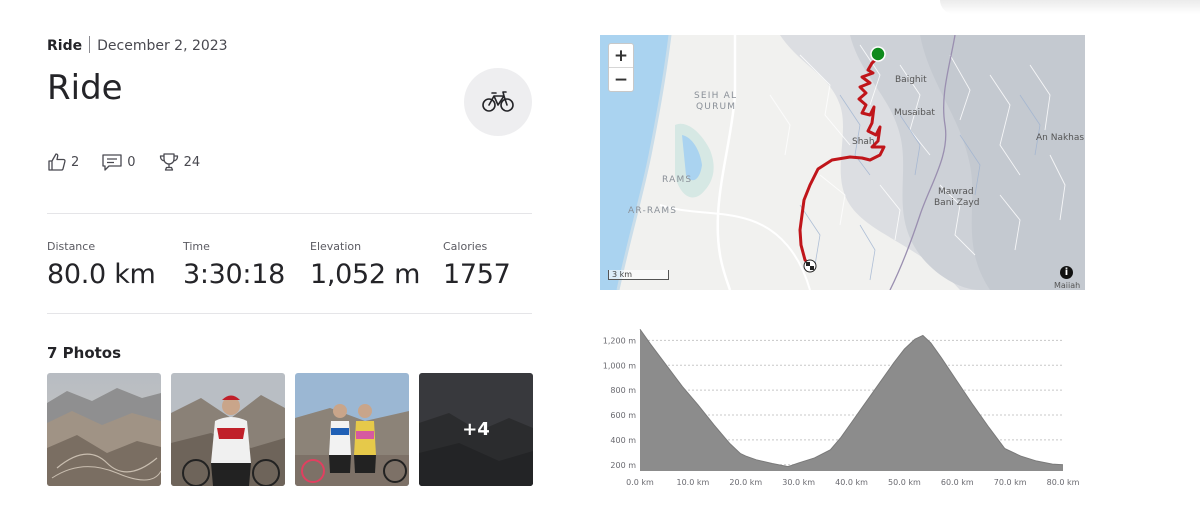 This screenshot has width=1200, height=517. I want to click on map-place-label: Musaibat, so click(914, 113).